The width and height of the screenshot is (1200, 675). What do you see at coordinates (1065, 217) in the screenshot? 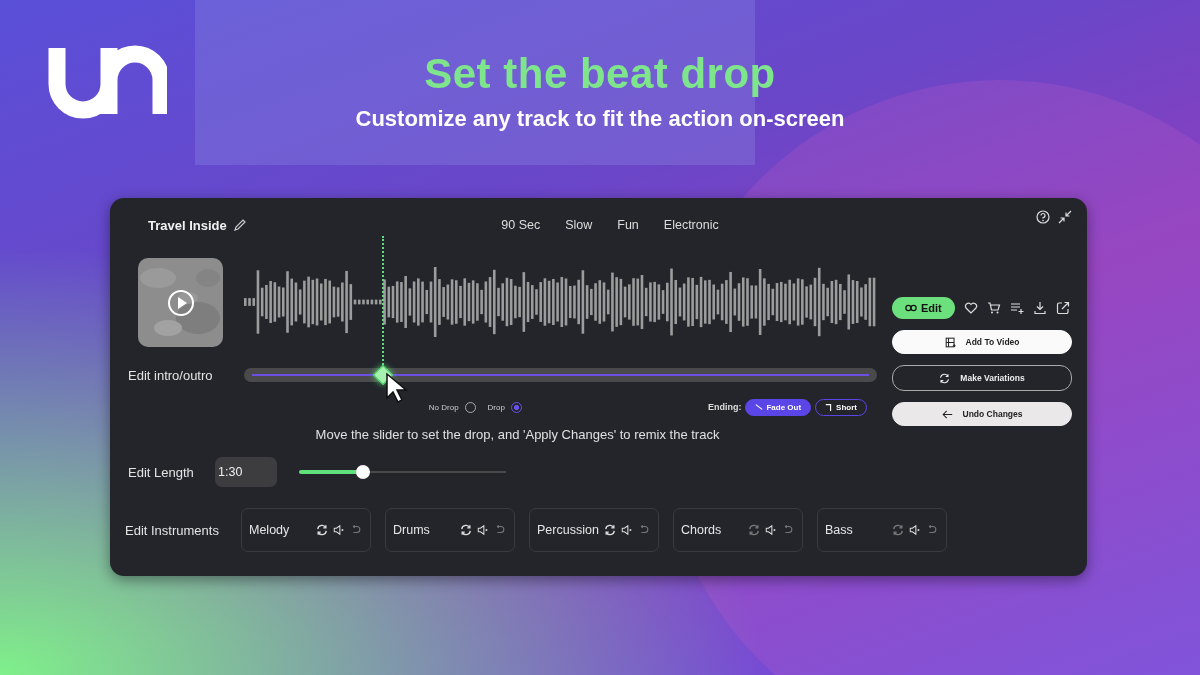
I see `collapse-icon` at bounding box center [1065, 217].